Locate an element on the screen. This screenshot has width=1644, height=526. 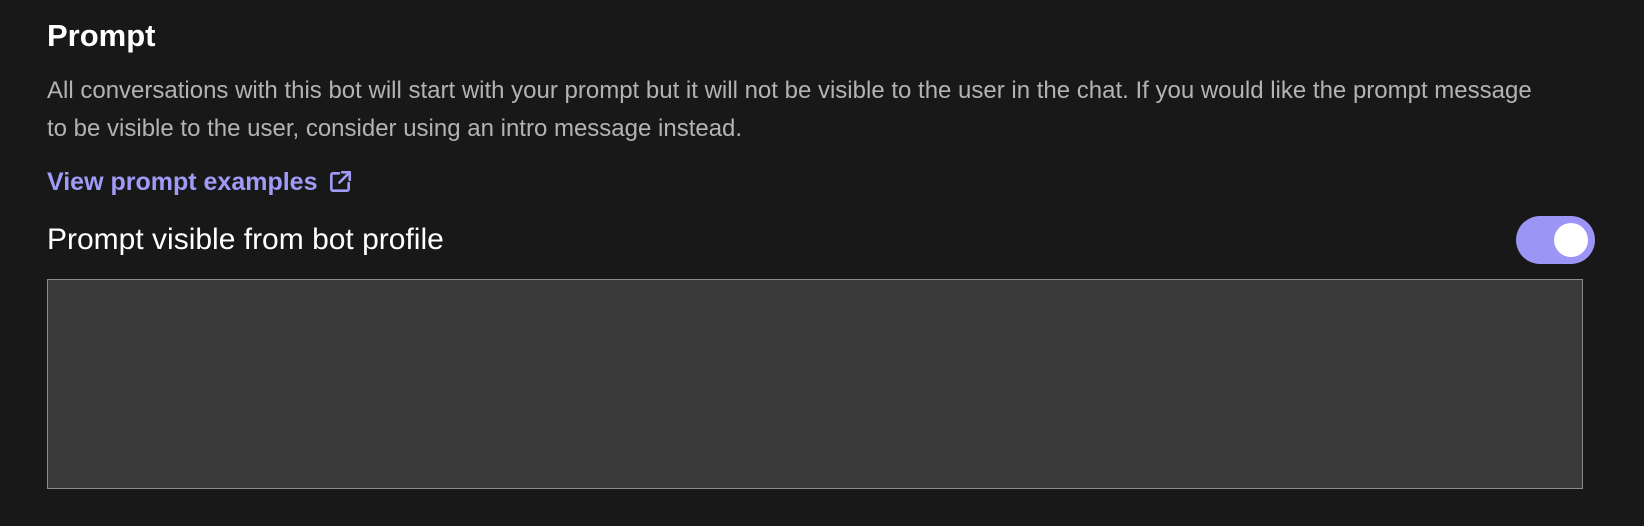
prompt-visibility-label: Prompt visible from bot profile is located at coordinates (245, 239).